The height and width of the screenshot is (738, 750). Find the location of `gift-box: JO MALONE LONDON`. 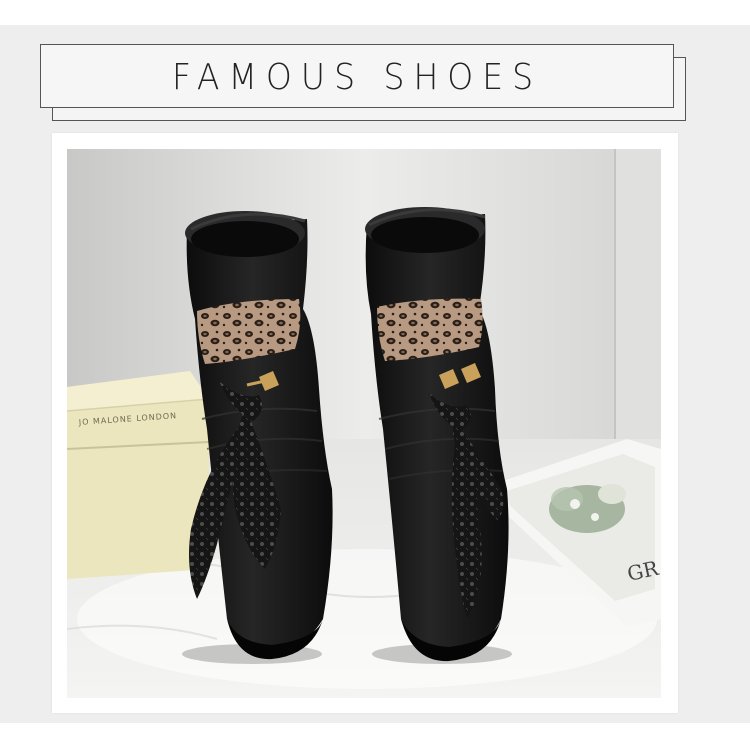

gift-box: JO MALONE LONDON is located at coordinates (138, 475).